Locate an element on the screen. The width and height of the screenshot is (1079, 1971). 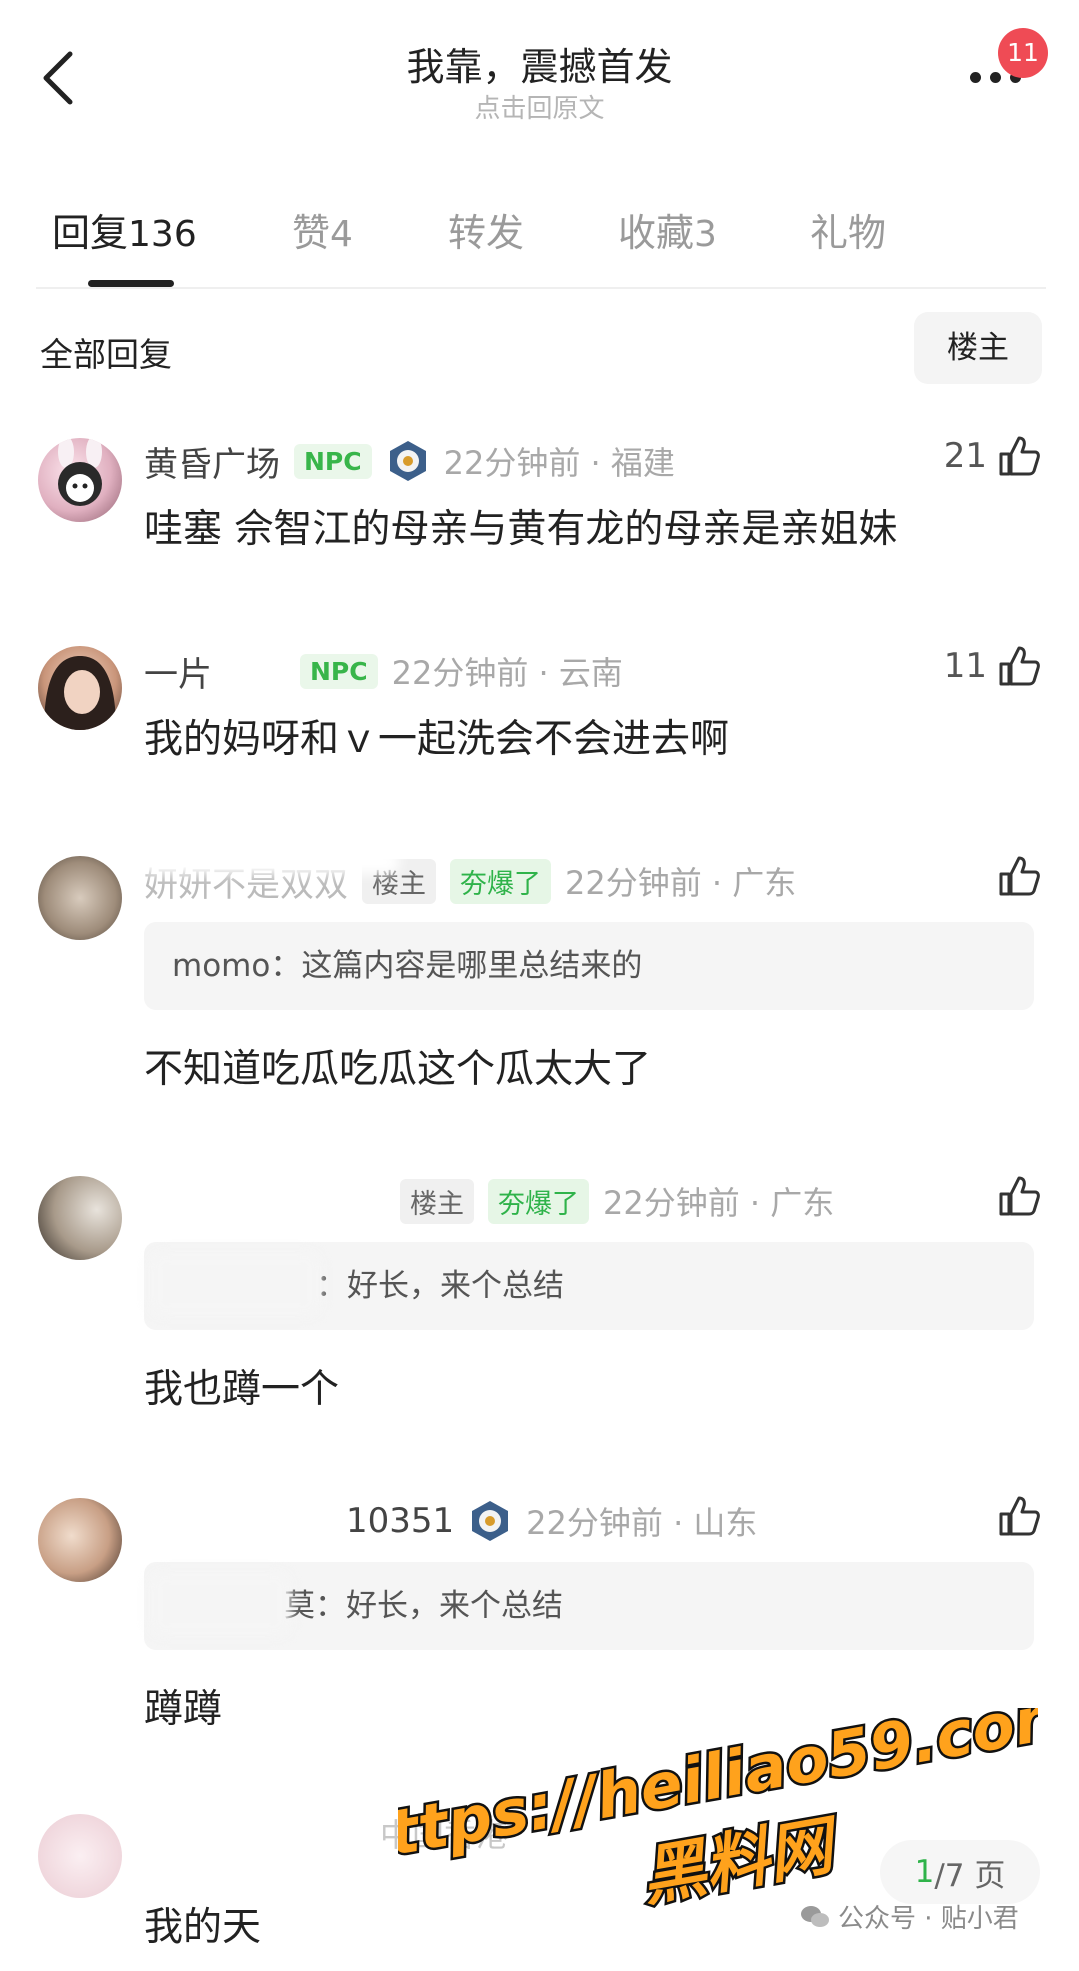
op-tag: 楼主 is located at coordinates (437, 1201).